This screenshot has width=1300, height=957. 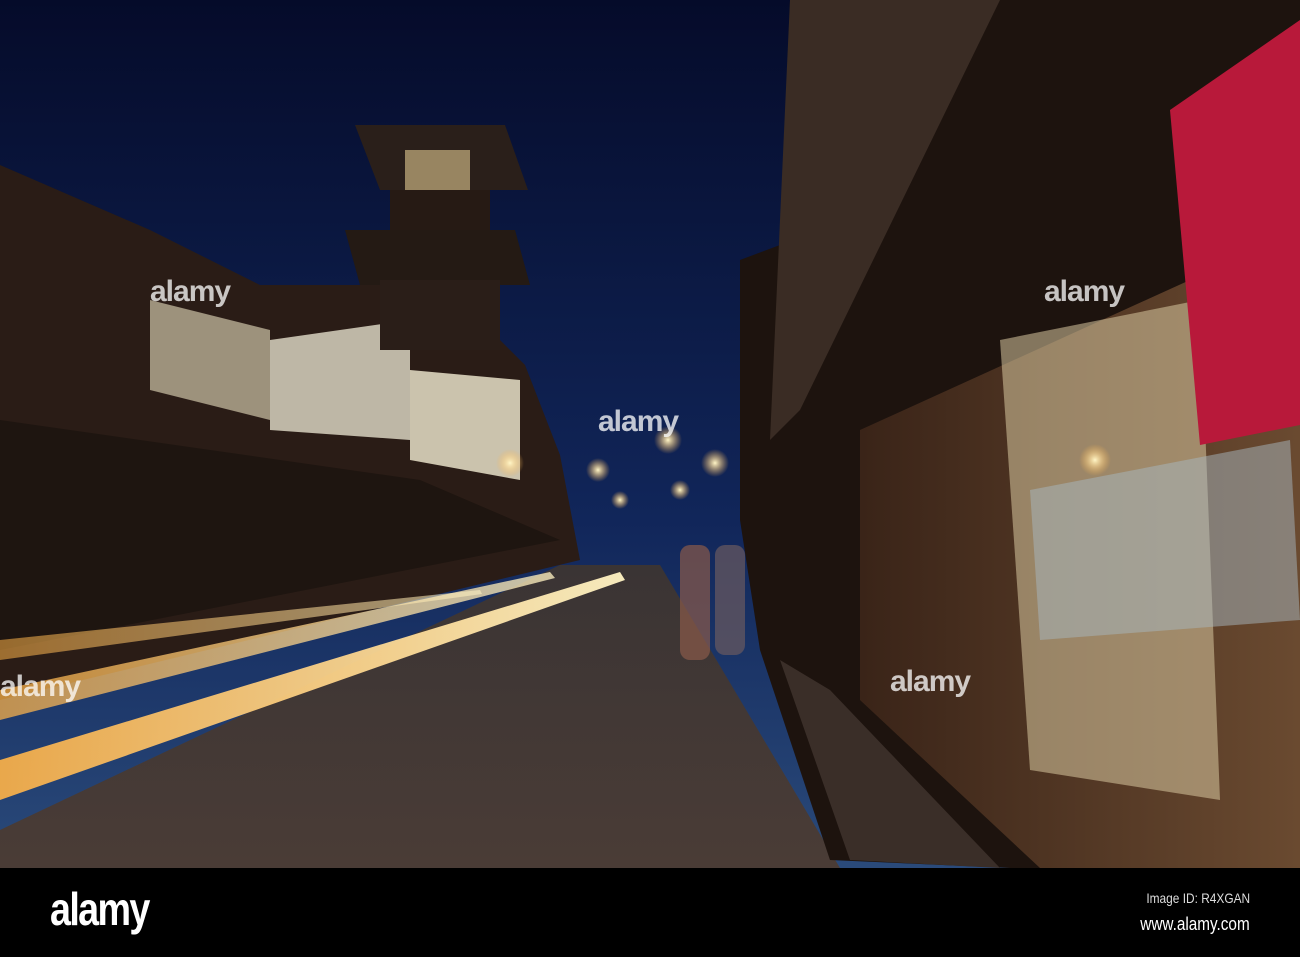 I want to click on alamy-logo: alamy, so click(x=100, y=909).